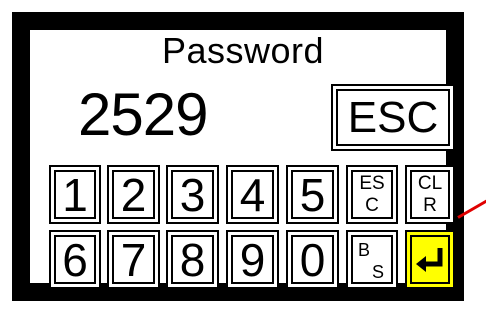 The width and height of the screenshot is (486, 310). I want to click on key-label: 3, so click(192, 194).